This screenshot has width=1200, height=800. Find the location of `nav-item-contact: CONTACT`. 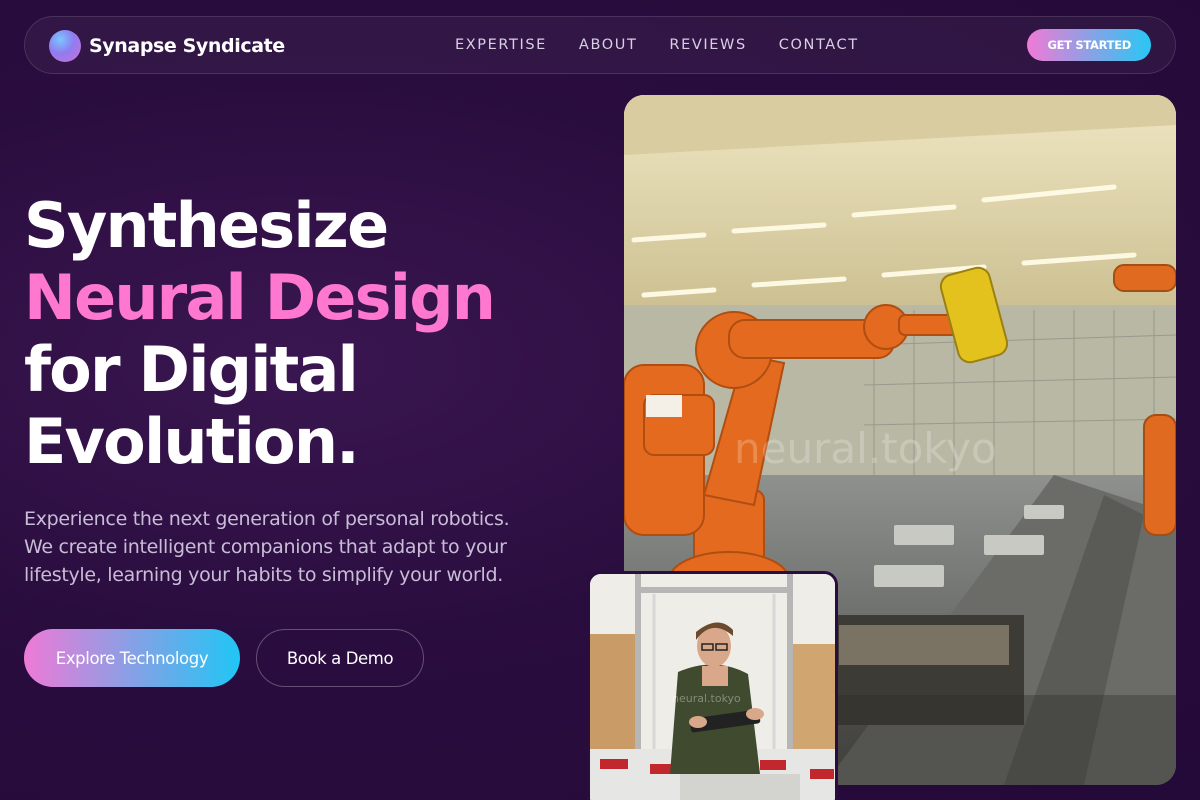

nav-item-contact: CONTACT is located at coordinates (819, 45).